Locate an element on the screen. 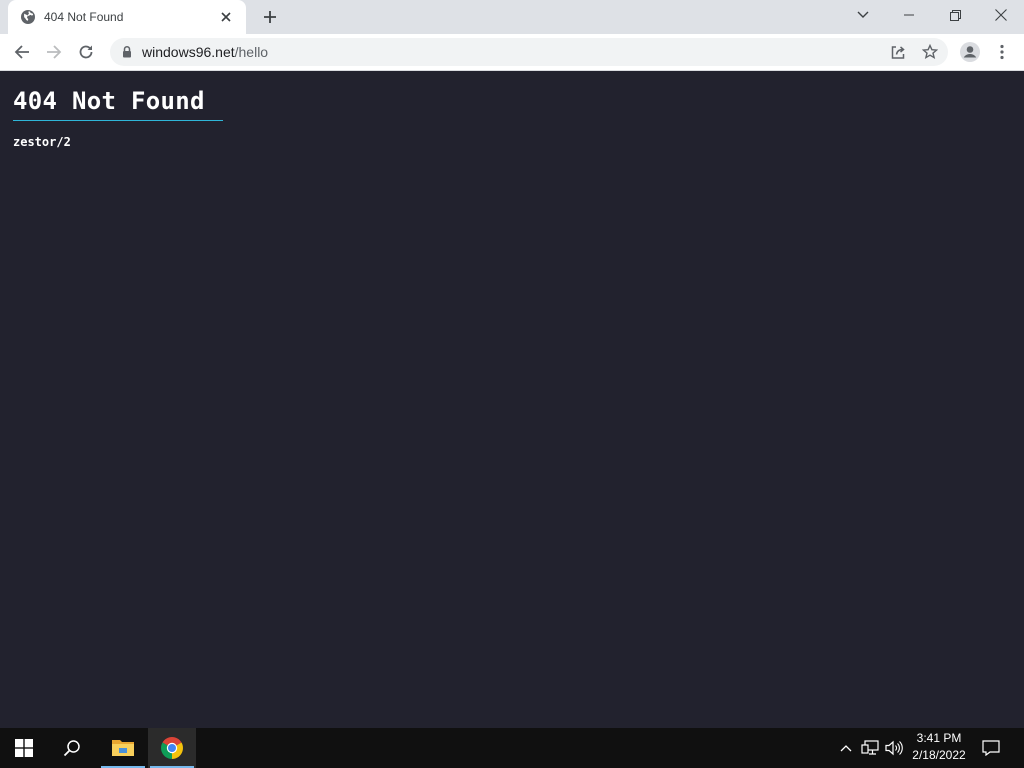 This screenshot has width=1024, height=768. close-window-icon is located at coordinates (1001, 15).